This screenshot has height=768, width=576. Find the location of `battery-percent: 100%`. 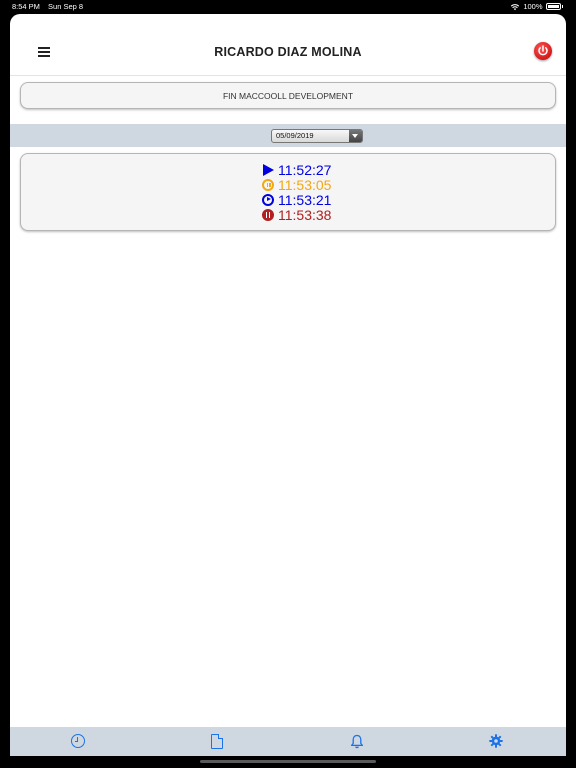

battery-percent: 100% is located at coordinates (533, 6).